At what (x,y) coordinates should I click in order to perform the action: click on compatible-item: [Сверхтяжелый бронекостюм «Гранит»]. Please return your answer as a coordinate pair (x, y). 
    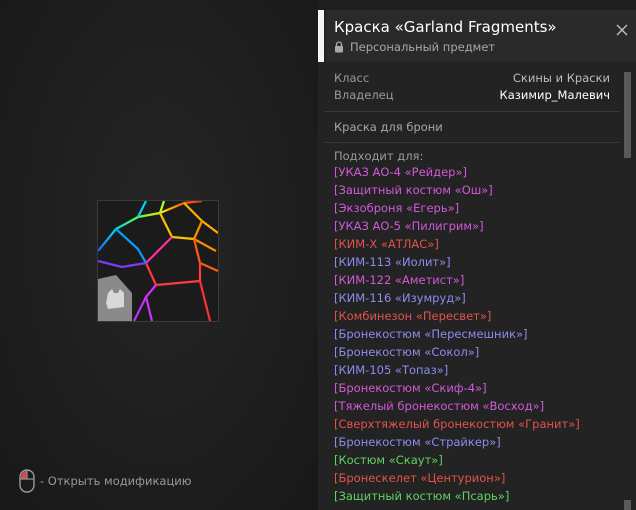
    Looking at the image, I should click on (457, 424).